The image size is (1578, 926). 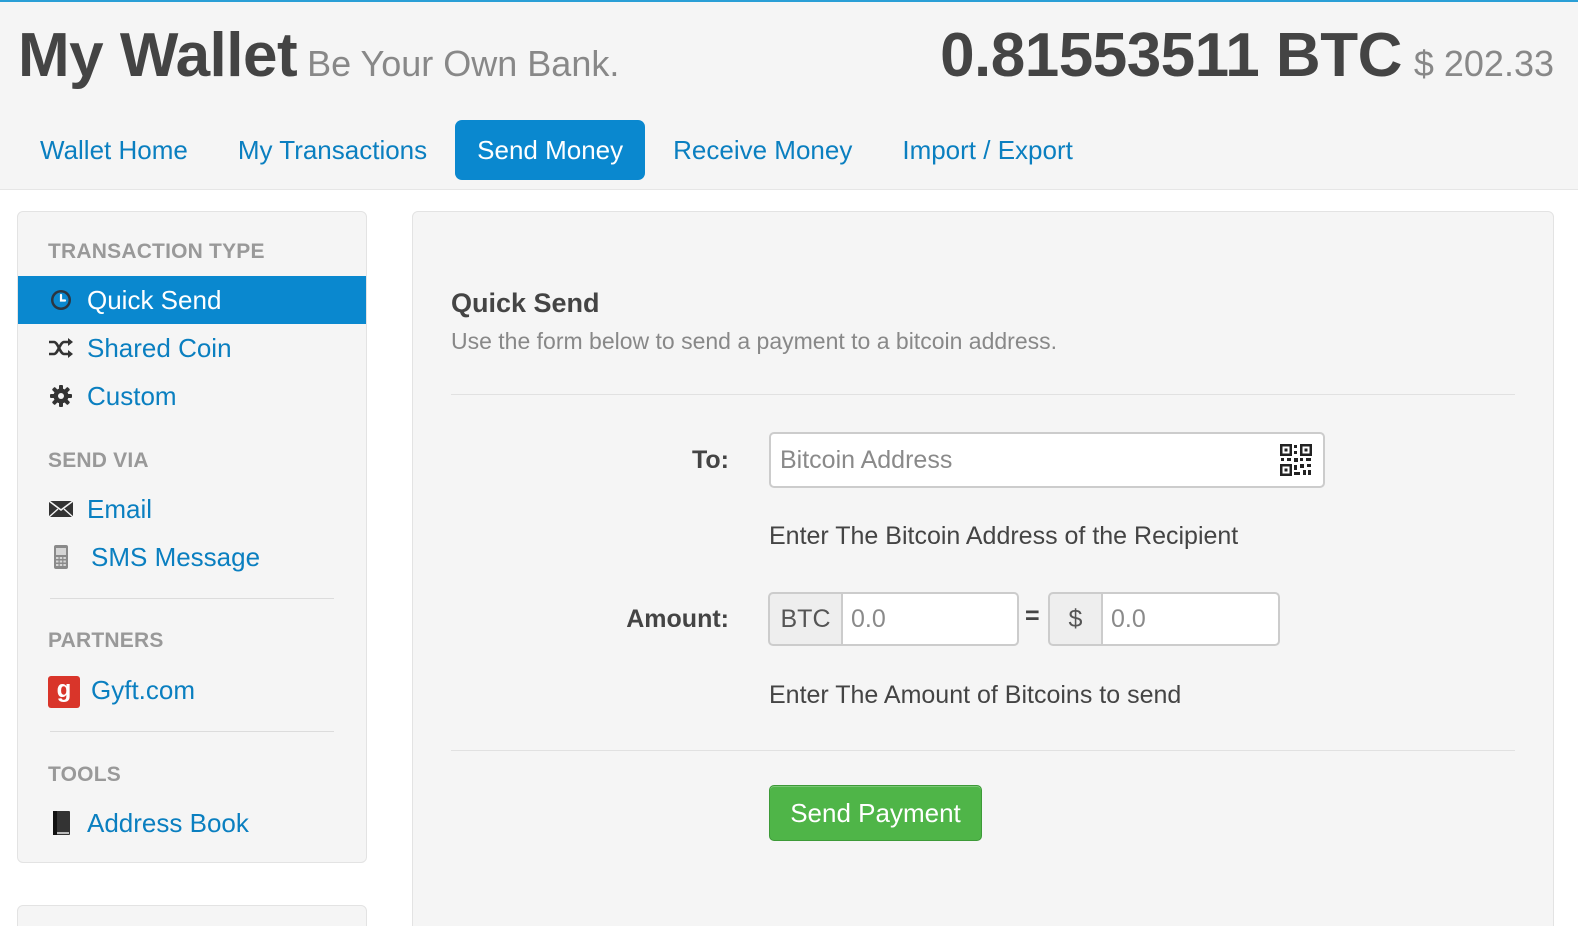 What do you see at coordinates (61, 509) in the screenshot?
I see `envelope-icon` at bounding box center [61, 509].